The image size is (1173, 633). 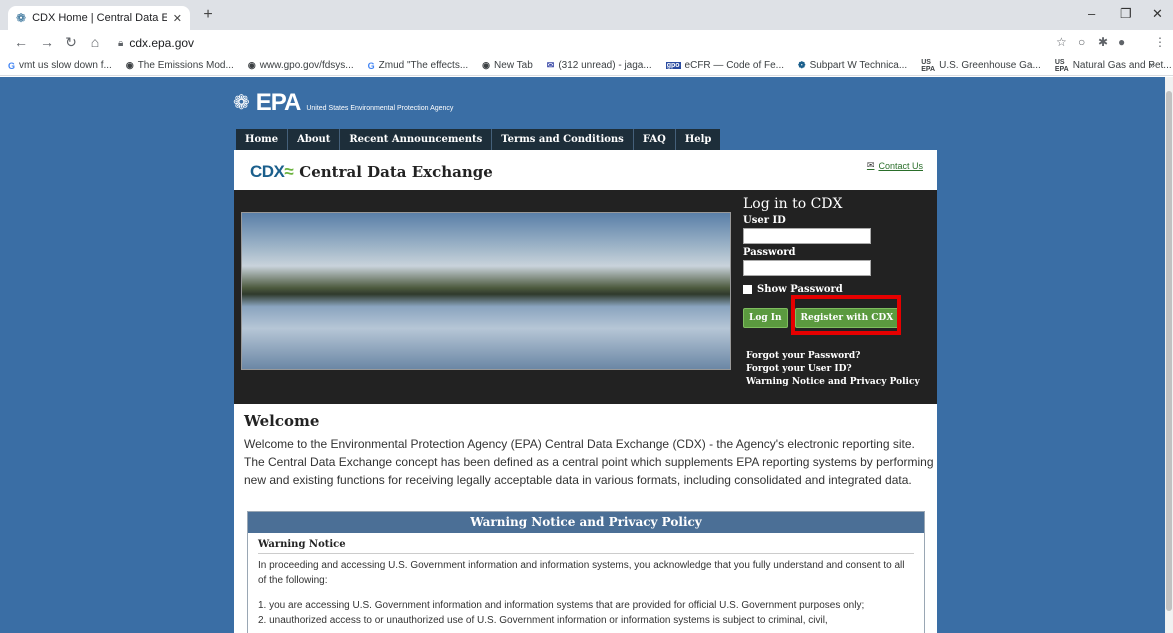 I want to click on epa-icon: ❁, so click(x=802, y=65).